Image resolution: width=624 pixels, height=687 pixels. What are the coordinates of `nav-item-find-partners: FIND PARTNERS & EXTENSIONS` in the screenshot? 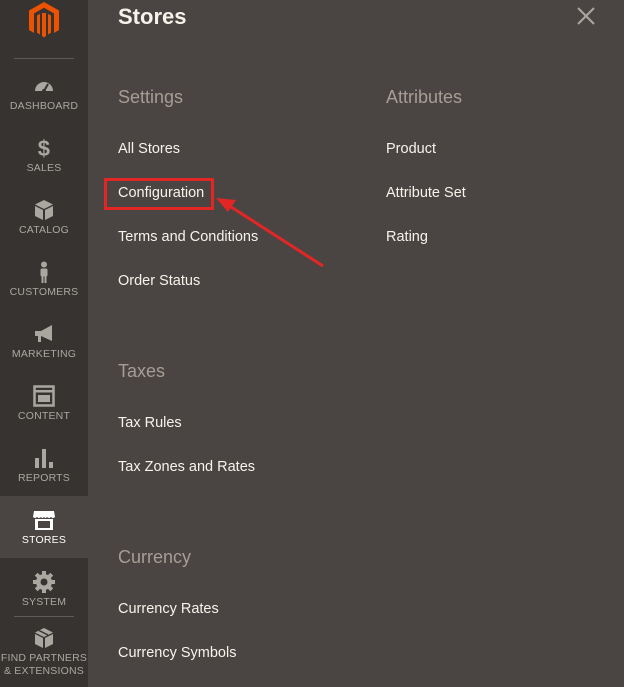 It's located at (44, 653).